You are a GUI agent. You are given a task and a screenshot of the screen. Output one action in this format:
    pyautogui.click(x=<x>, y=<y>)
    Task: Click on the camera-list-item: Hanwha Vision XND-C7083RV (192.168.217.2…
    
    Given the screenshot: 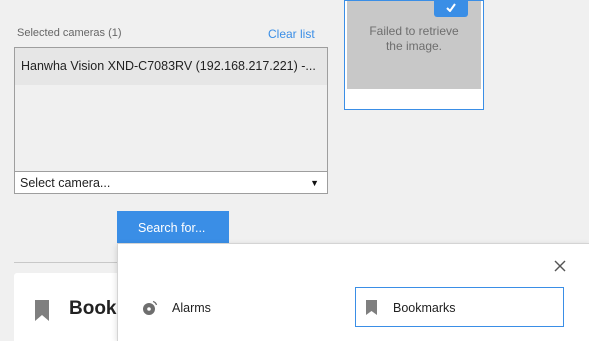 What is the action you would take?
    pyautogui.click(x=171, y=66)
    